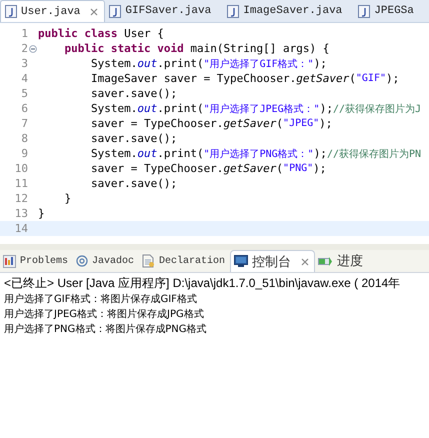 This screenshot has width=429, height=438. Describe the element at coordinates (21, 213) in the screenshot. I see `line-number: 13` at that location.